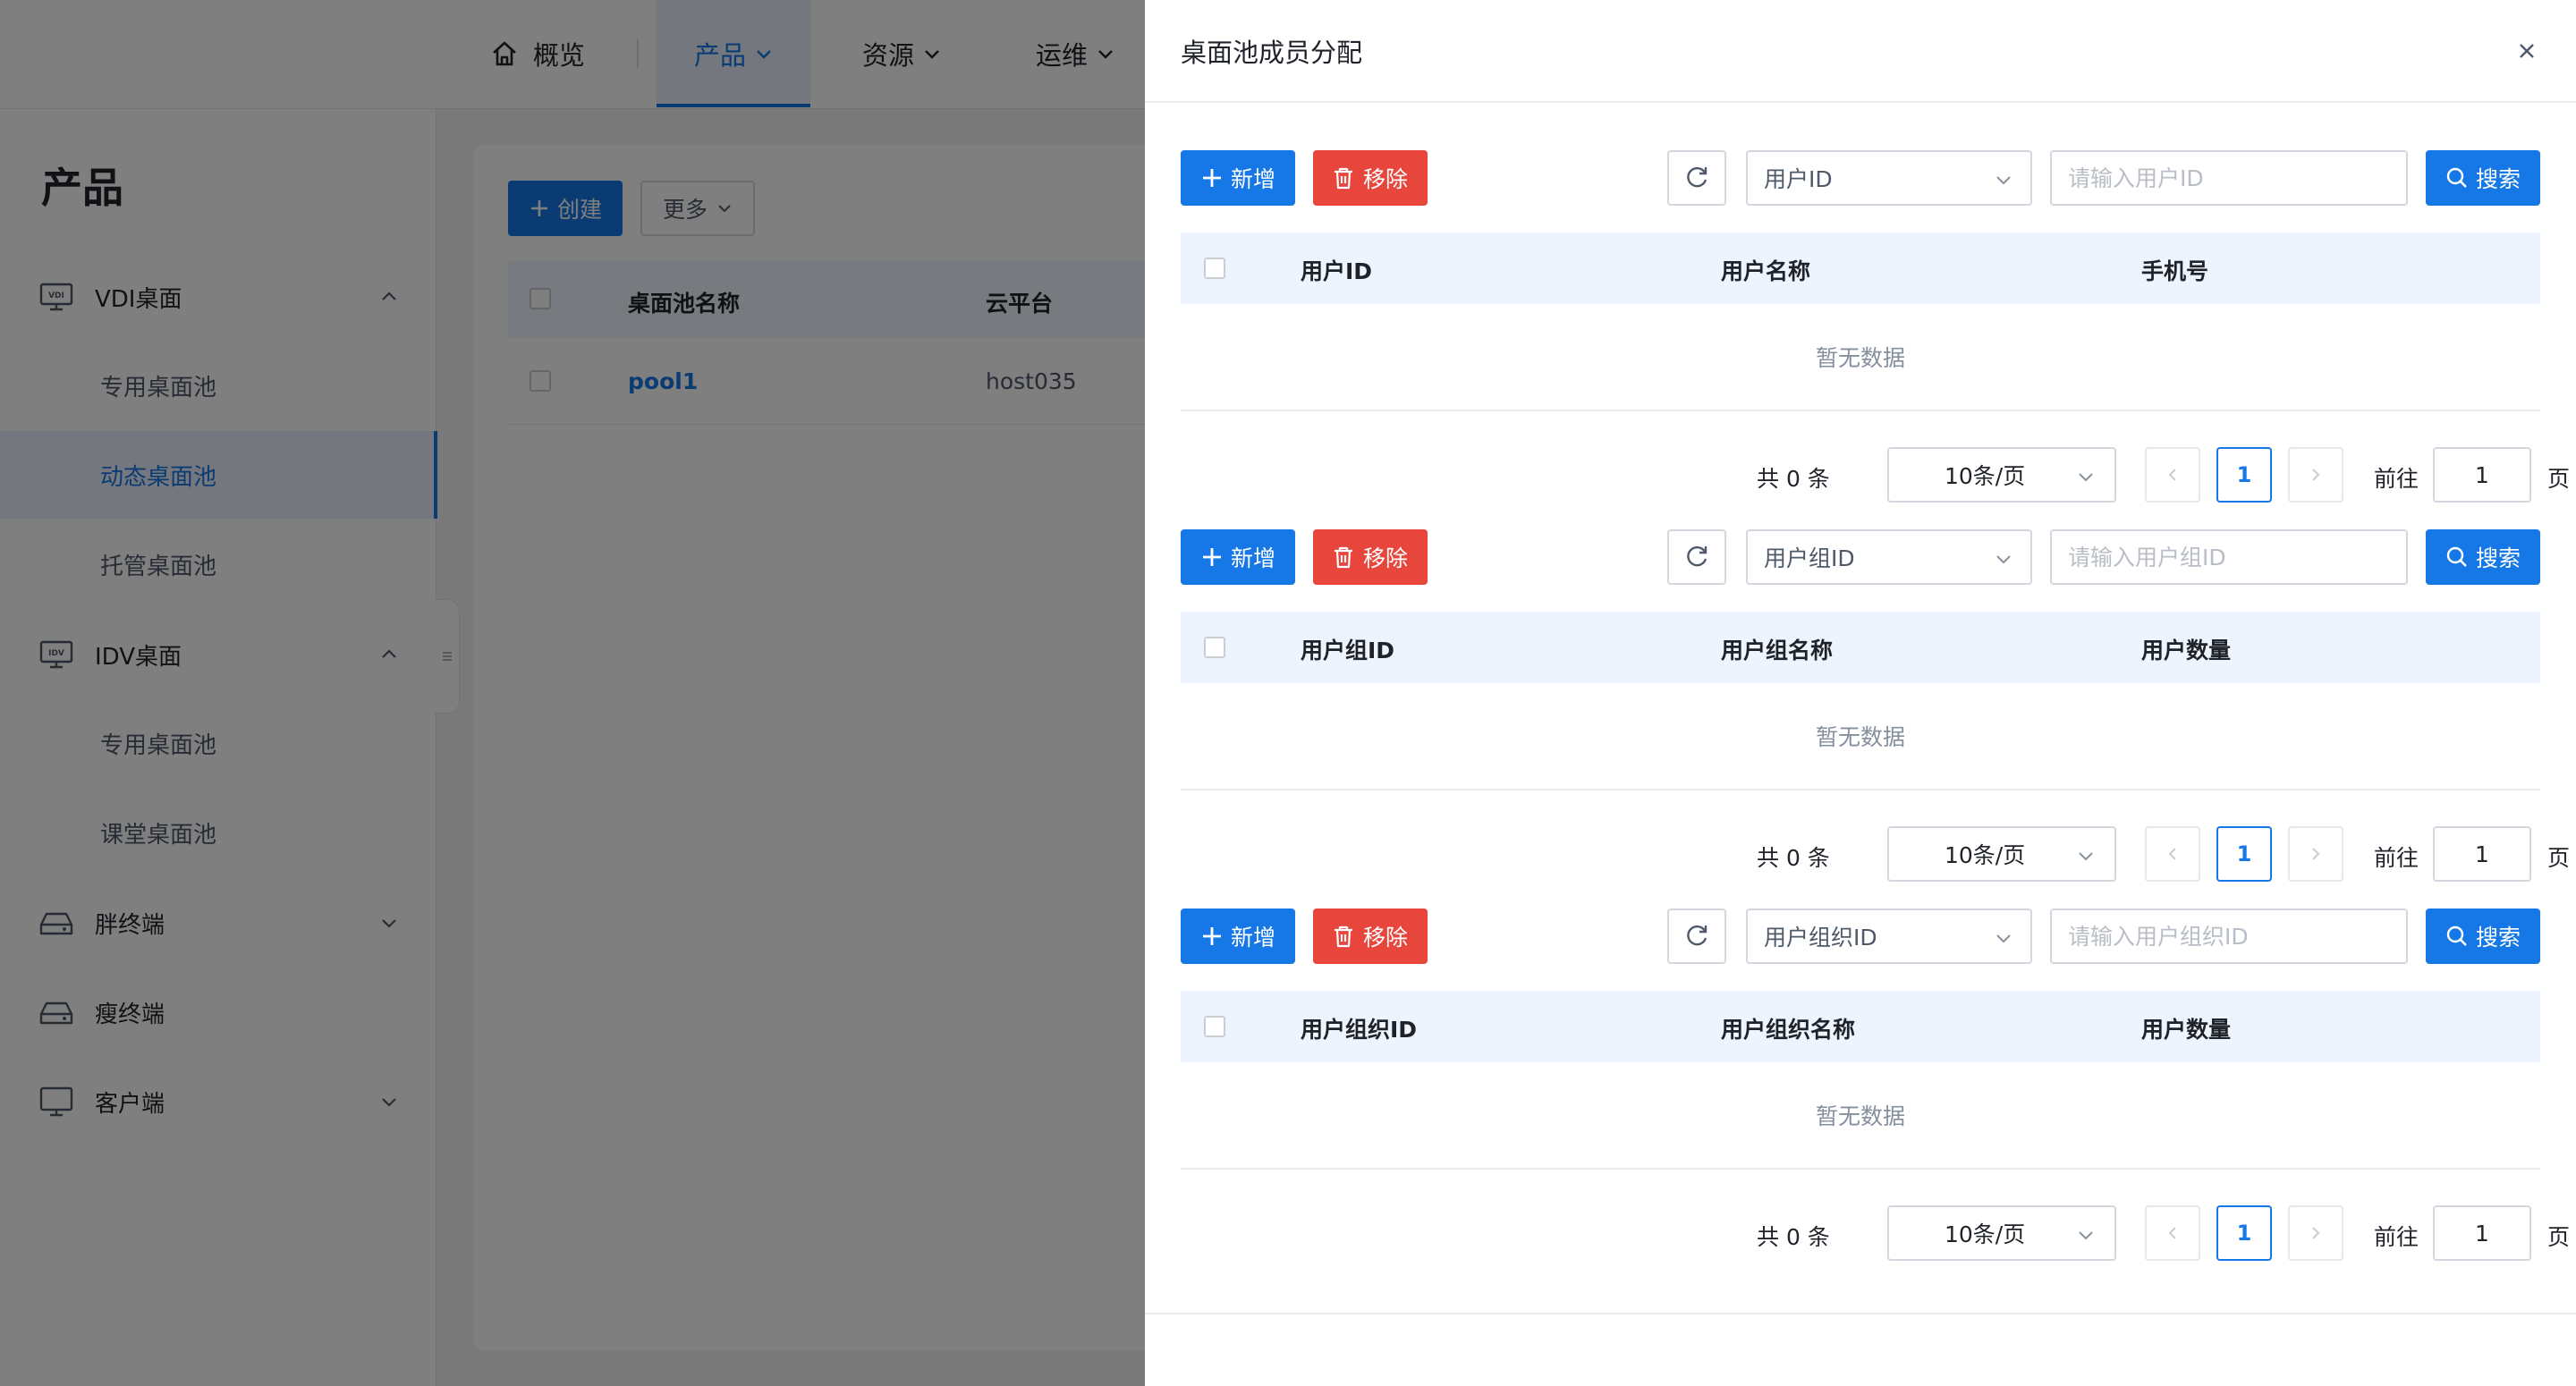 This screenshot has width=2576, height=1386. What do you see at coordinates (1860, 736) in the screenshot?
I see `empty-state: 暂无数据` at bounding box center [1860, 736].